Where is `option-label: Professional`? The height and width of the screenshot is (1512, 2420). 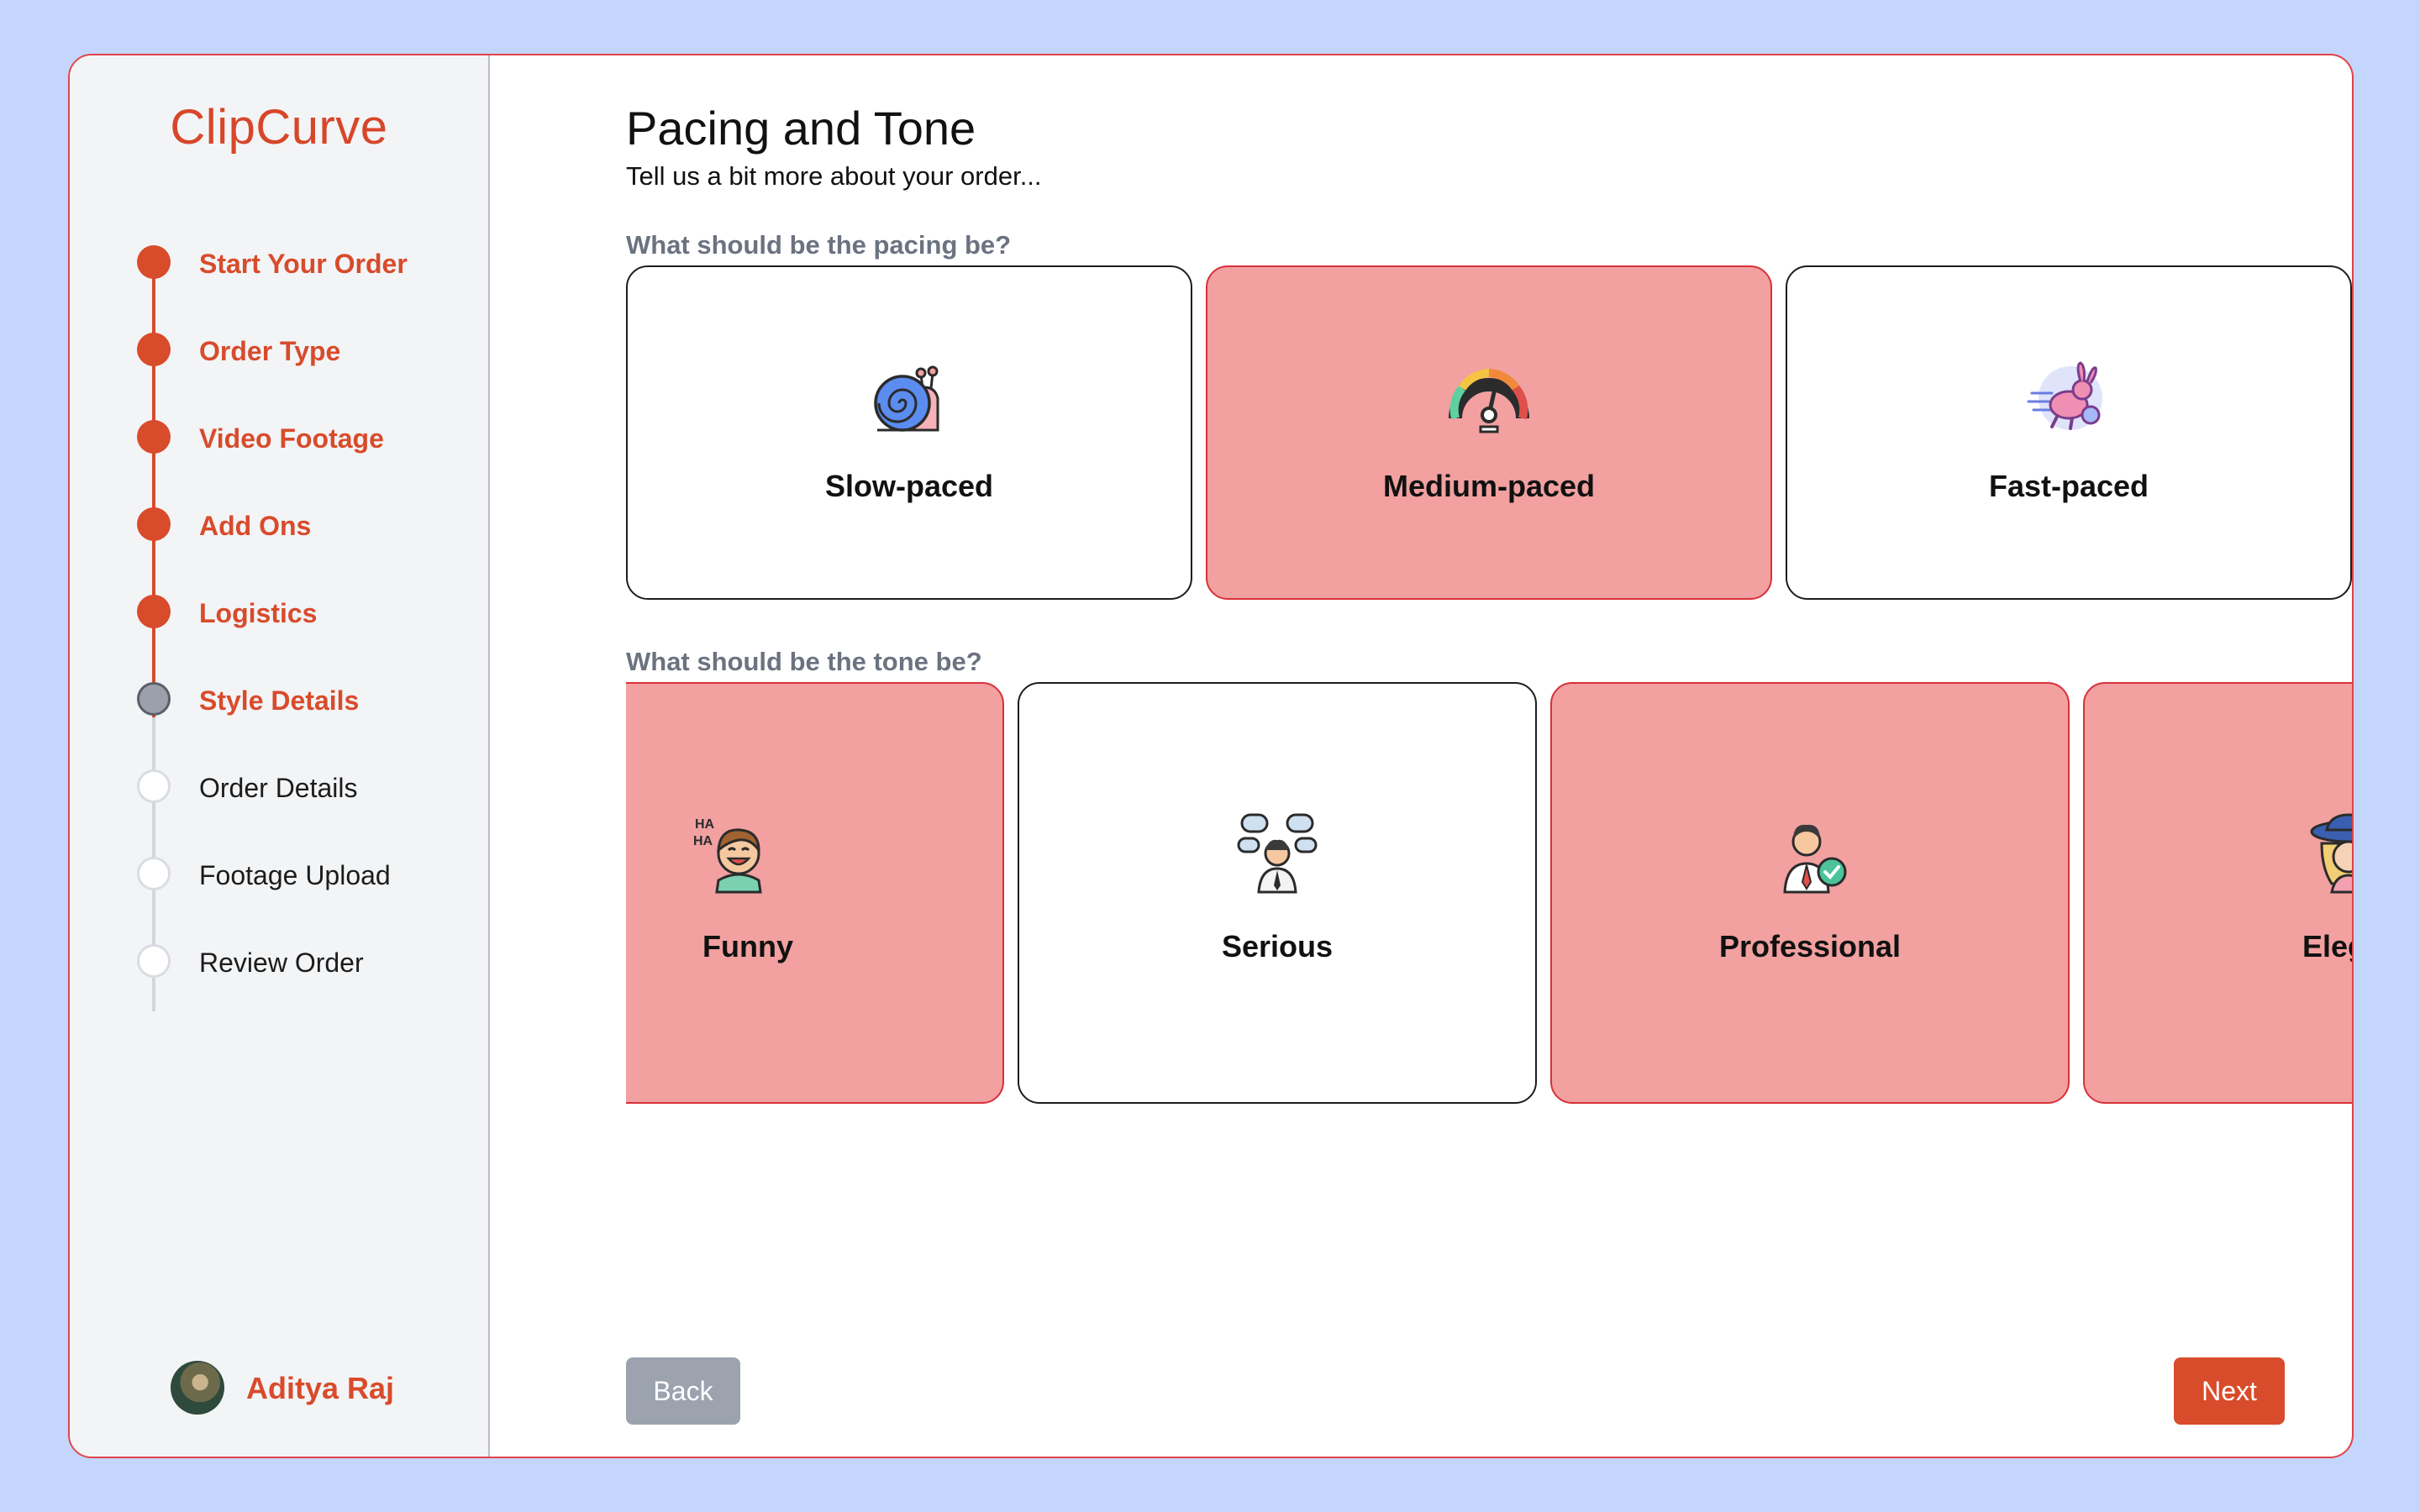 option-label: Professional is located at coordinates (1810, 946).